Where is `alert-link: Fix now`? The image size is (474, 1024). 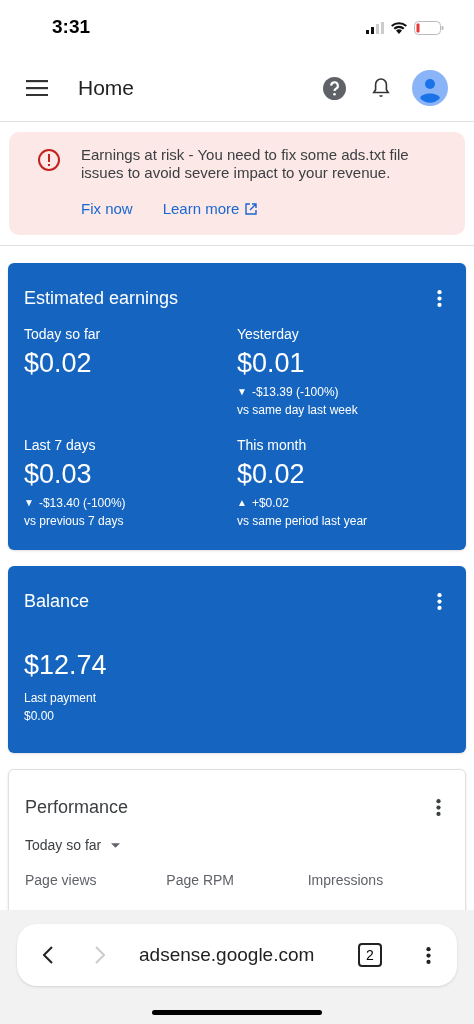 alert-link: Fix now is located at coordinates (107, 209).